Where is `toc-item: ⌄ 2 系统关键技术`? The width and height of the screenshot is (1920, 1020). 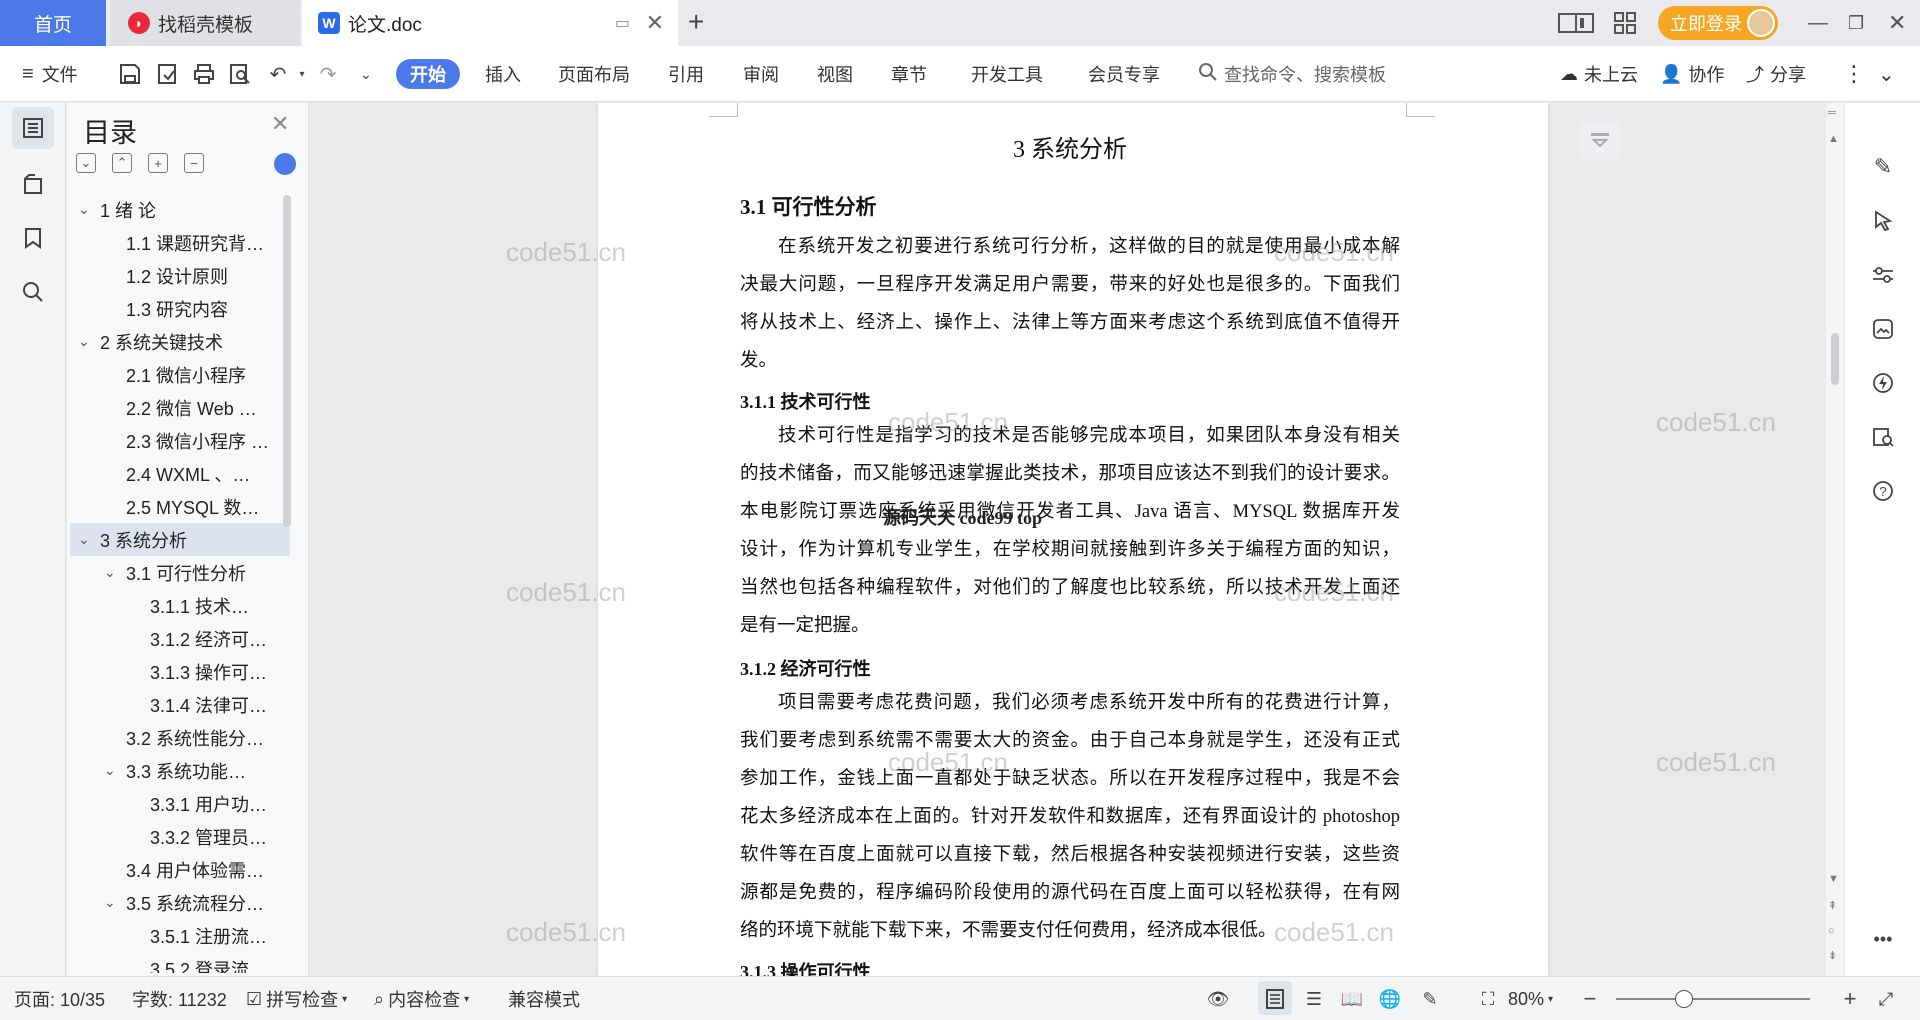
toc-item: ⌄ 2 系统关键技术 is located at coordinates (180, 341).